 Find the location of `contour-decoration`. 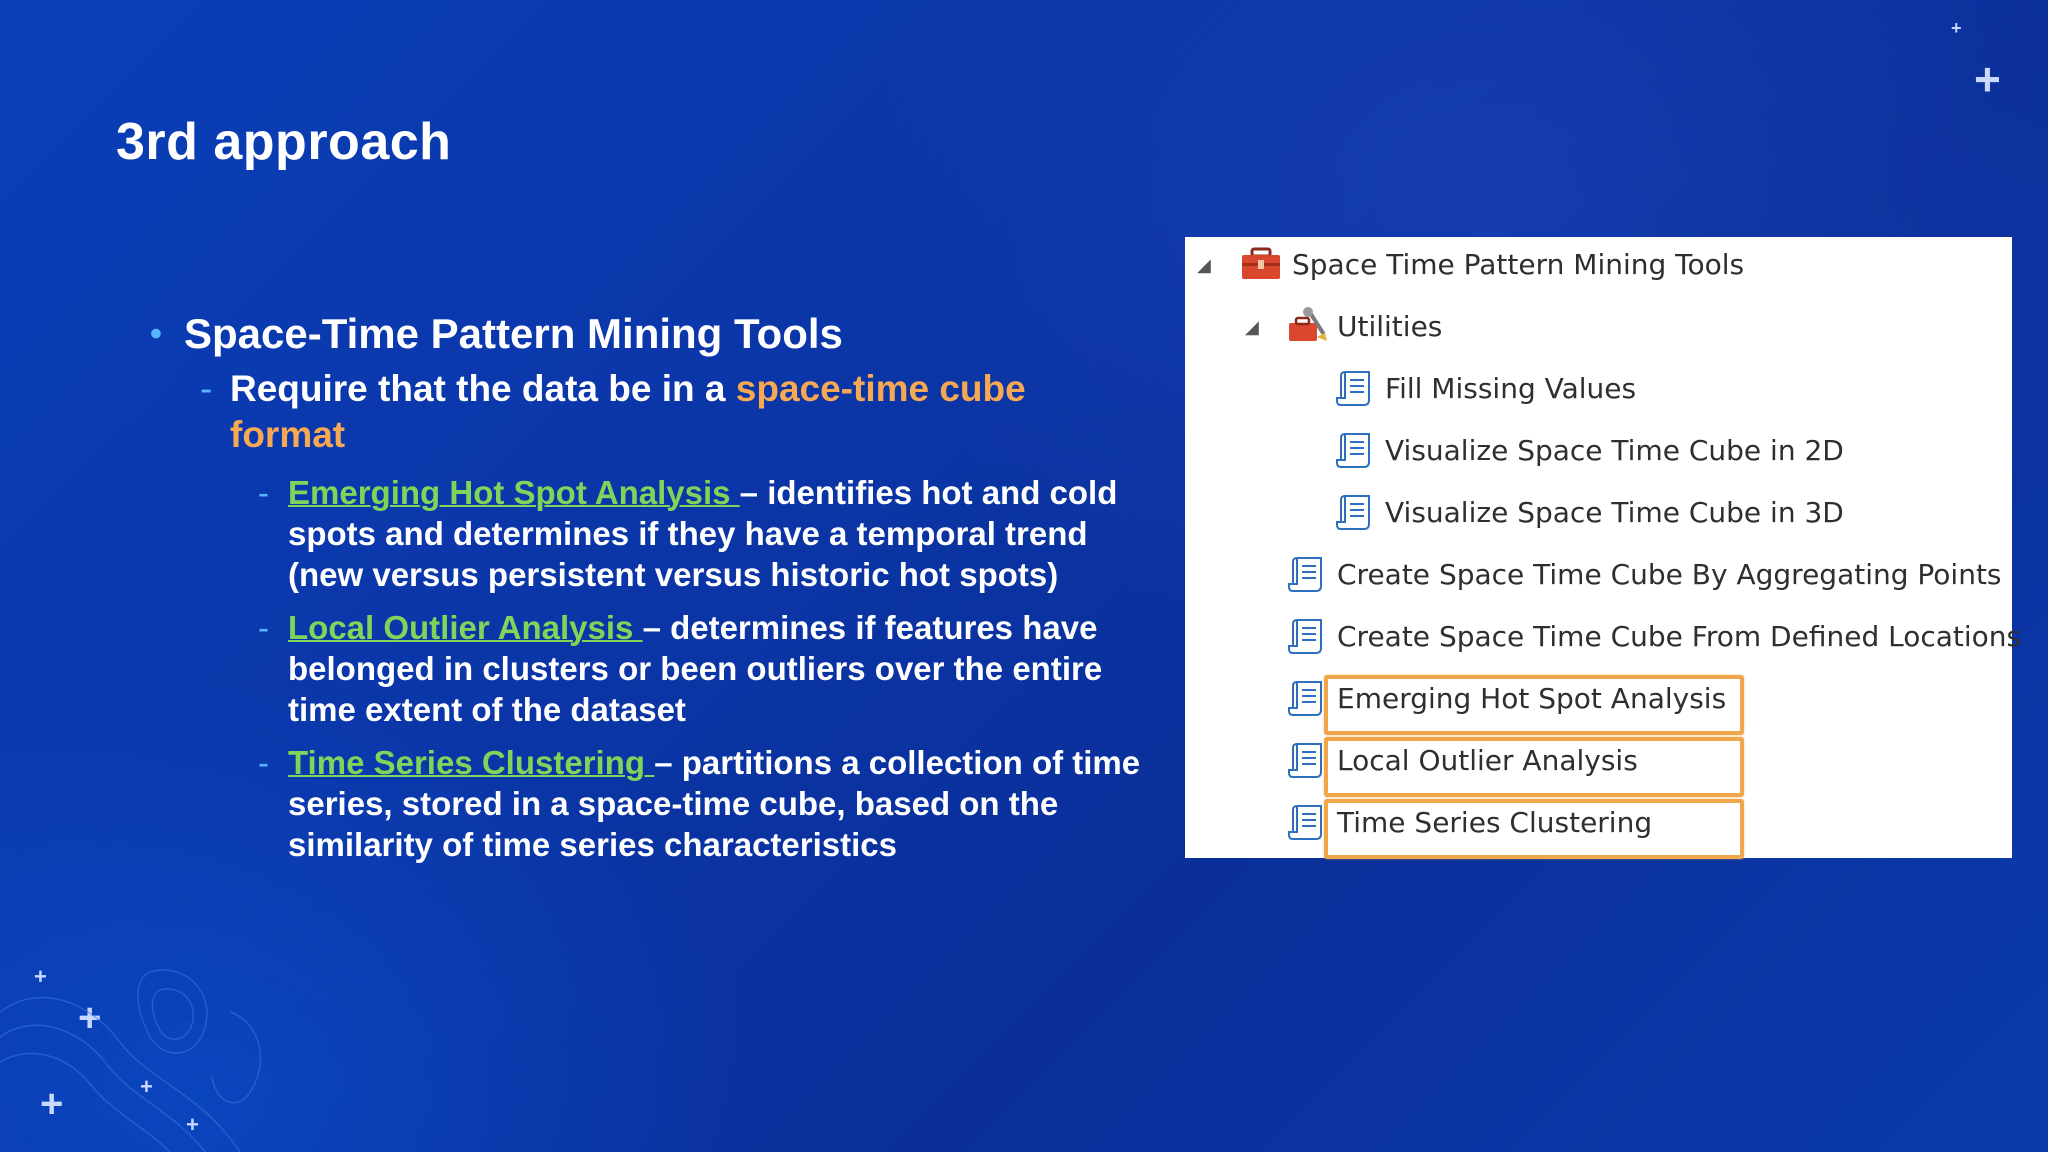

contour-decoration is located at coordinates (131, 1060).